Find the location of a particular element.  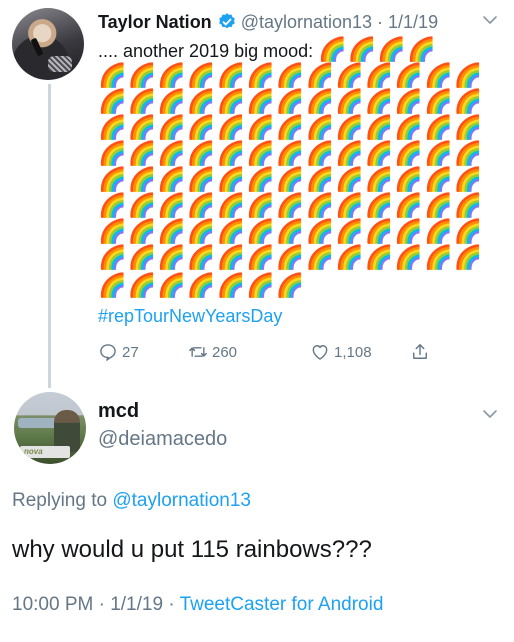

heart-icon is located at coordinates (320, 352).